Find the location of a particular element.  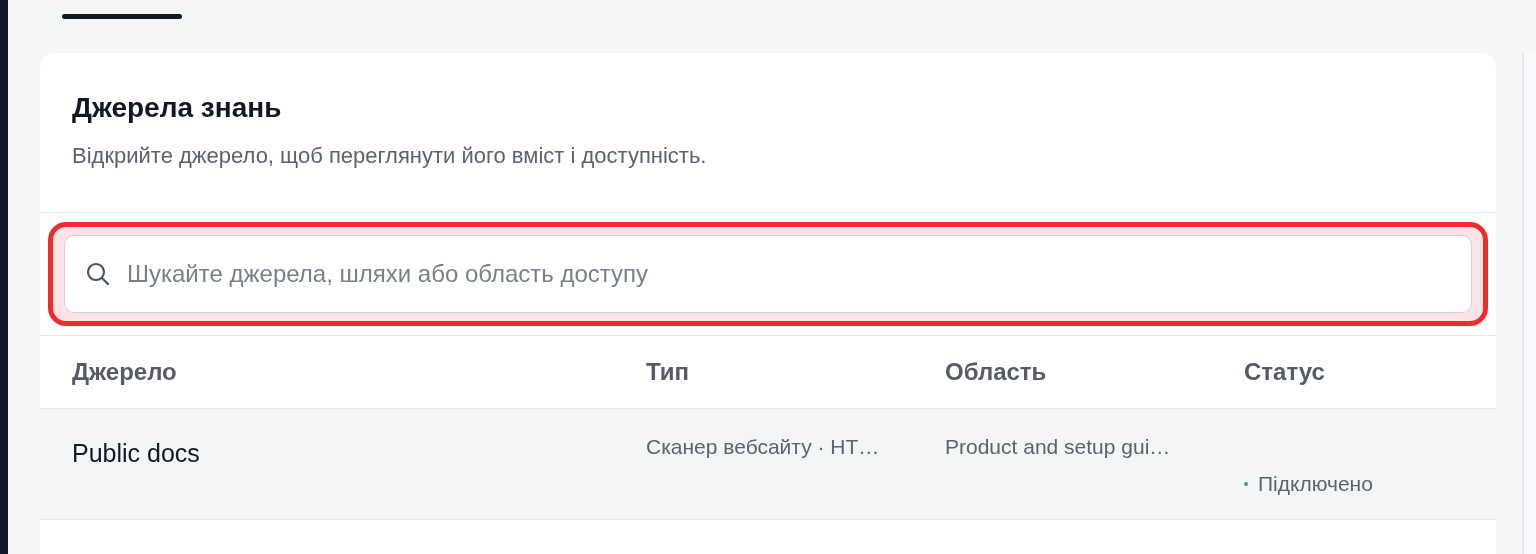

panel-title: Джерела знань is located at coordinates (177, 108).